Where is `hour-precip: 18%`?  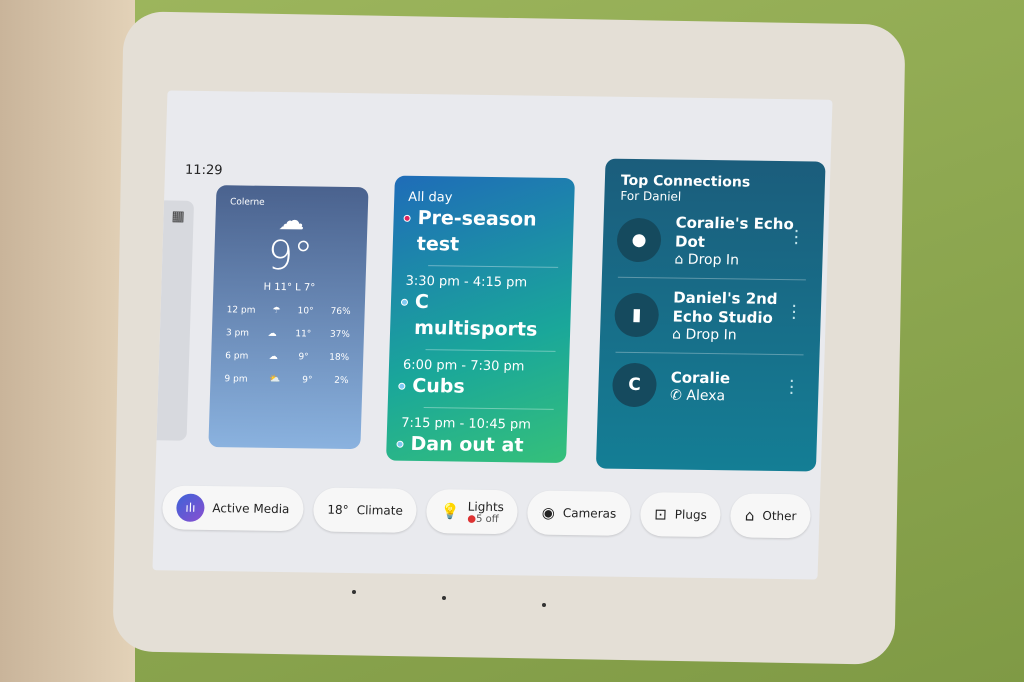
hour-precip: 18% is located at coordinates (339, 357).